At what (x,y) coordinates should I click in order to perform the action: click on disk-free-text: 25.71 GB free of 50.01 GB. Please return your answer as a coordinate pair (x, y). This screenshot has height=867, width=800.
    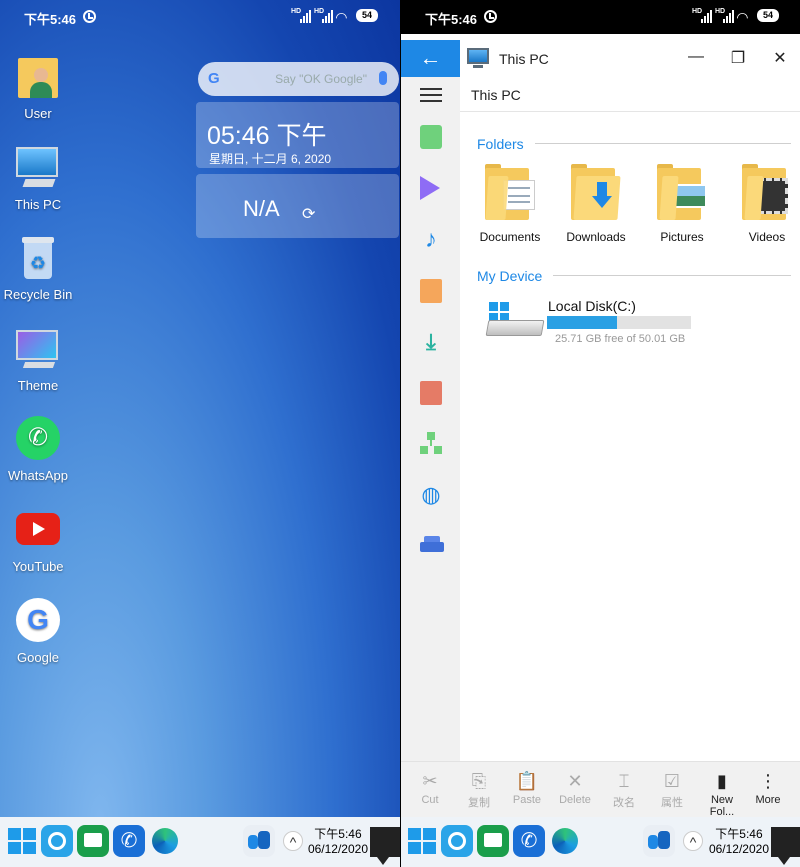
    Looking at the image, I should click on (620, 339).